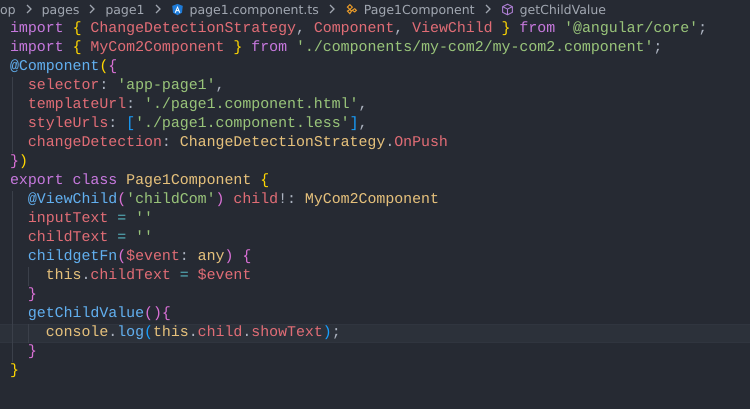 This screenshot has width=750, height=409. I want to click on code-line: templateUrl: './page1.component.html',, so click(198, 105).